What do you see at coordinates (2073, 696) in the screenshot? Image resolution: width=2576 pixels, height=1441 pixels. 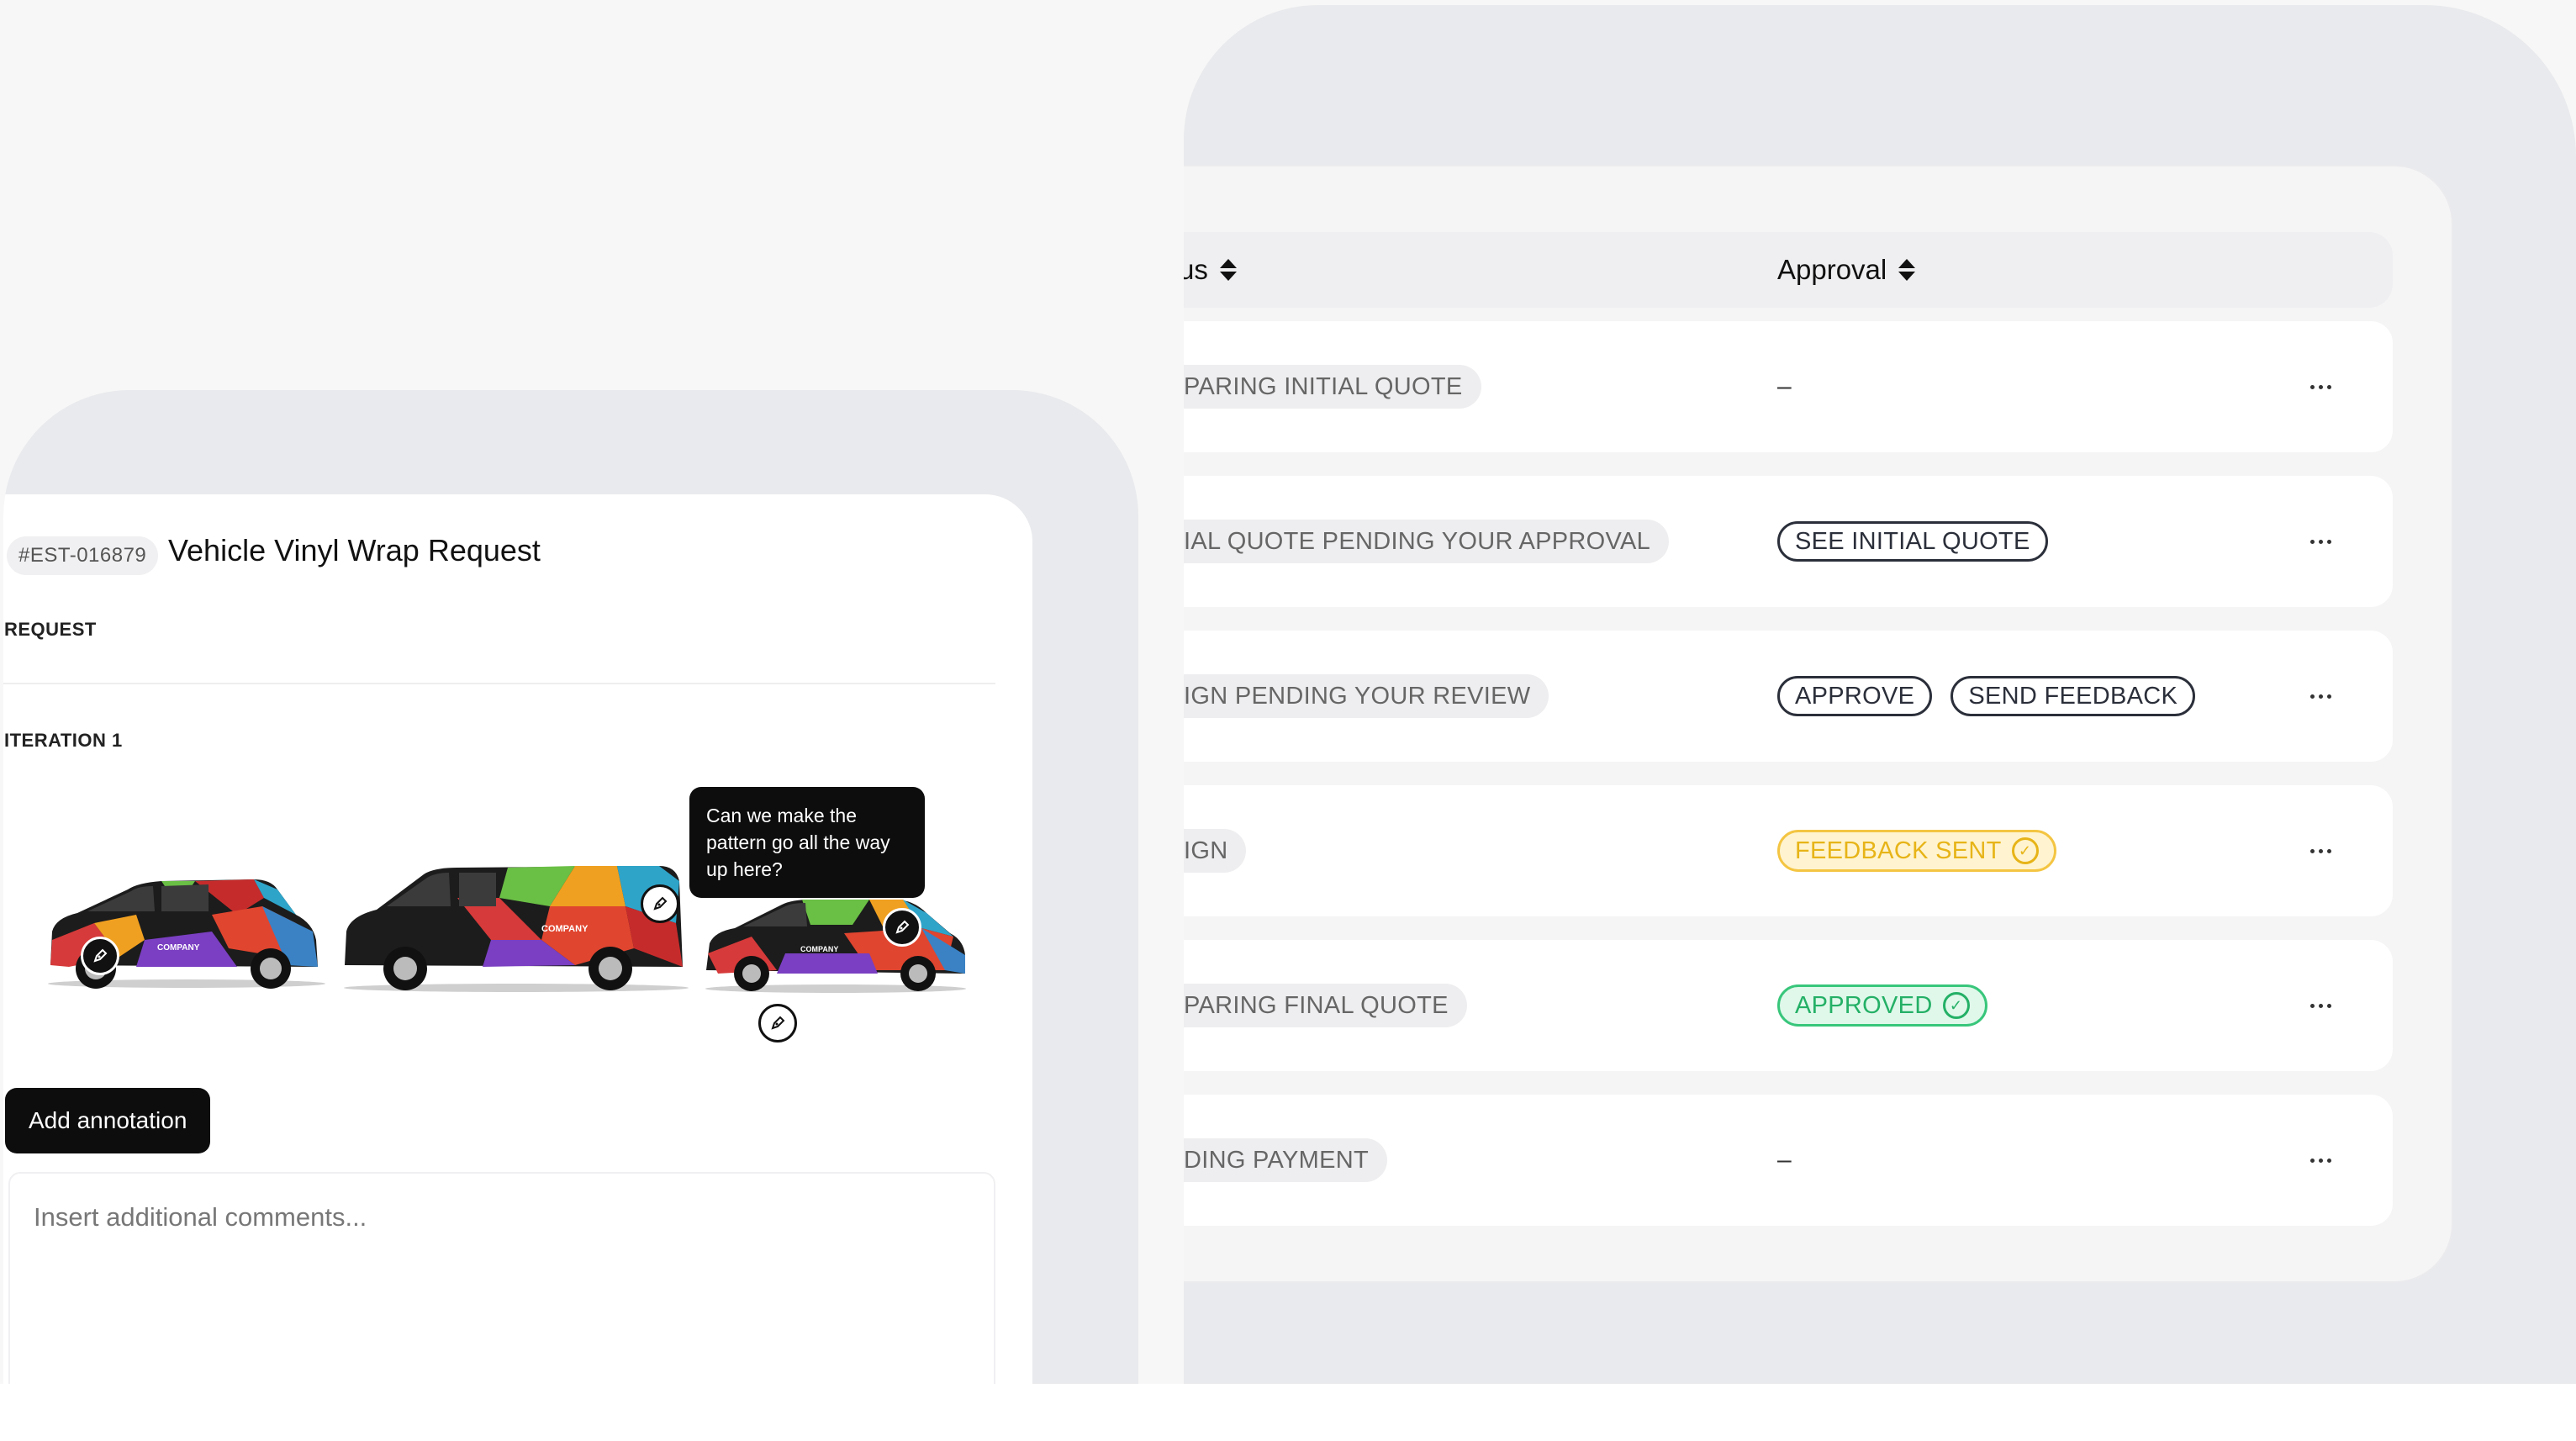 I see `send-feedback-button: SEND FEEDBACK` at bounding box center [2073, 696].